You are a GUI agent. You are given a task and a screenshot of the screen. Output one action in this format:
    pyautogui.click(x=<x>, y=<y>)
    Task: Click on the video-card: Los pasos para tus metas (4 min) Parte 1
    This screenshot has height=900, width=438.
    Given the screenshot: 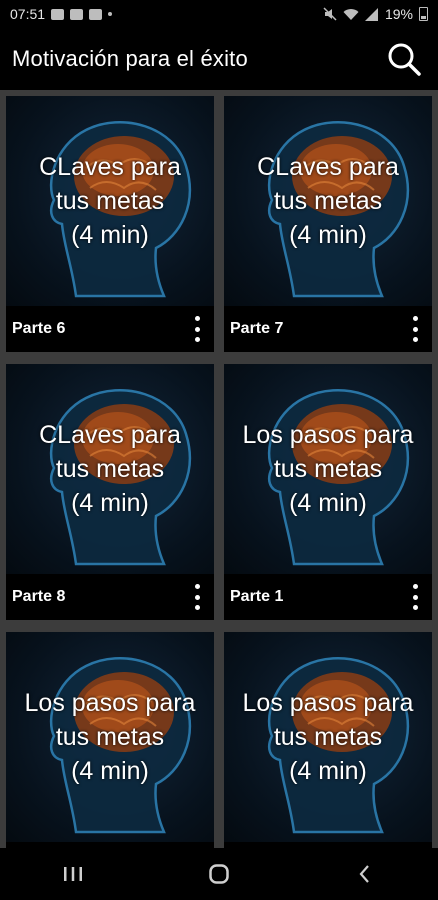 What is the action you would take?
    pyautogui.click(x=328, y=492)
    